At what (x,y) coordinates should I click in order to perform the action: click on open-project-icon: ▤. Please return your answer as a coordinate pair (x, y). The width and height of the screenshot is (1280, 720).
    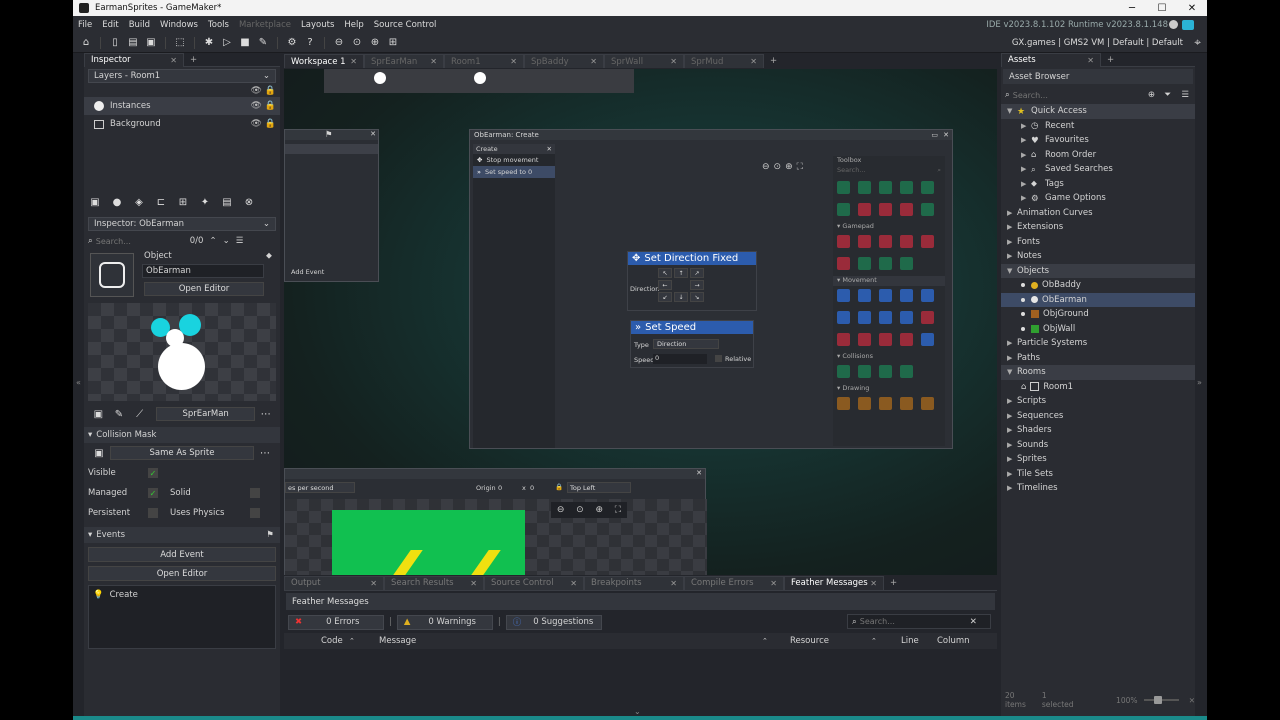
    Looking at the image, I should click on (133, 43).